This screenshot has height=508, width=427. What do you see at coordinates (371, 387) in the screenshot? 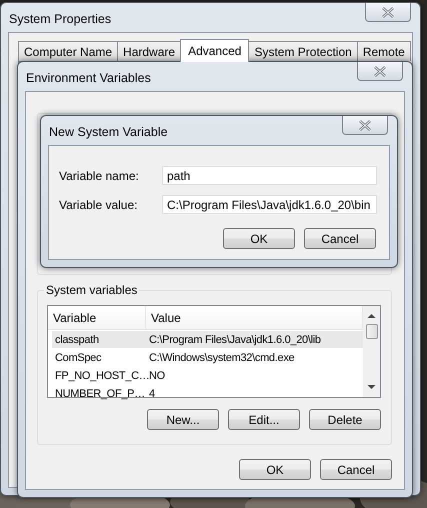
I see `down-arrow-icon` at bounding box center [371, 387].